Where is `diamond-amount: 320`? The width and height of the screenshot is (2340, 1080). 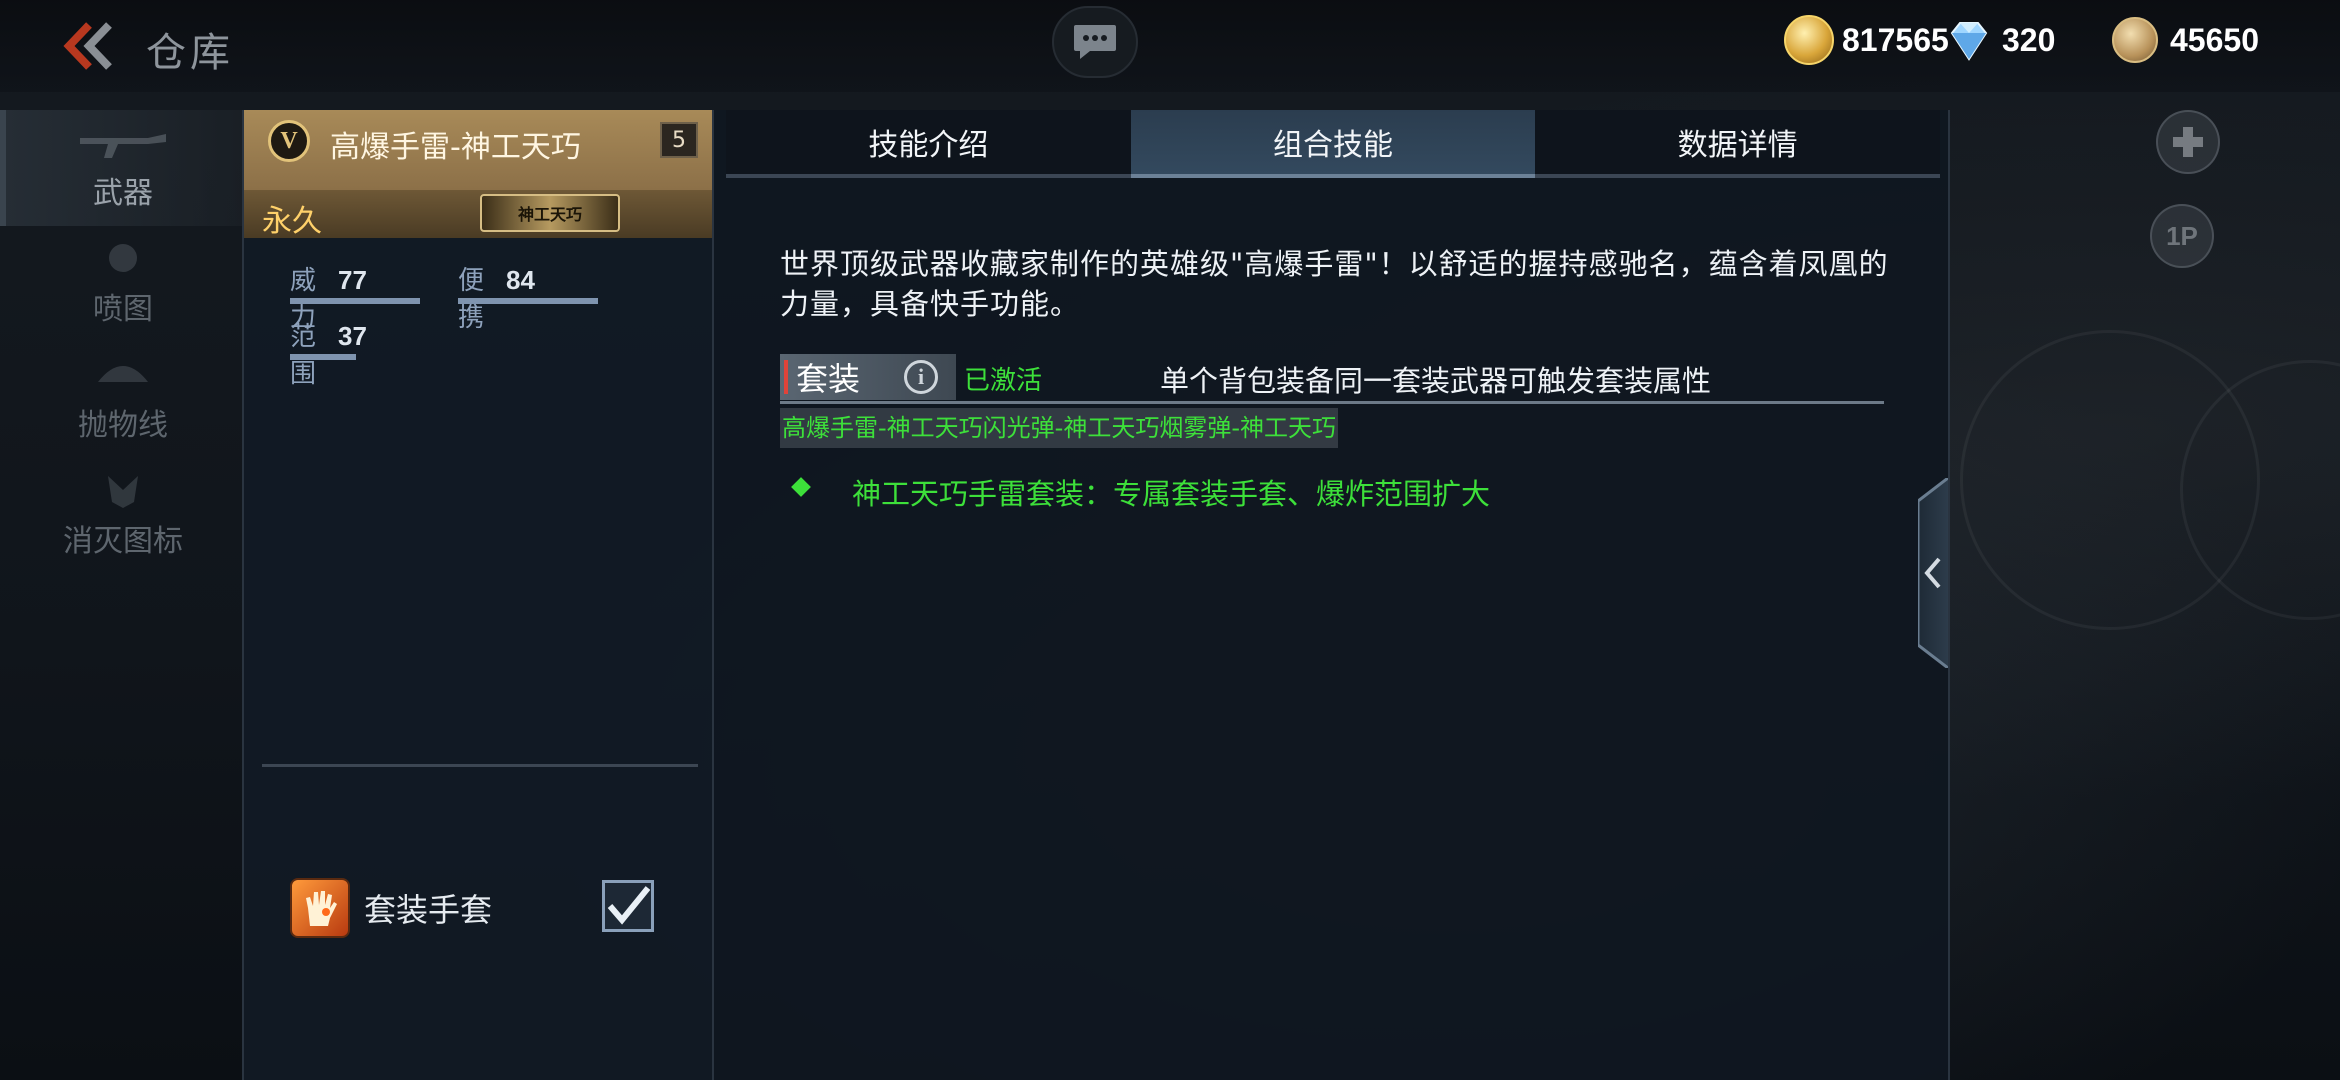
diamond-amount: 320 is located at coordinates (2029, 39).